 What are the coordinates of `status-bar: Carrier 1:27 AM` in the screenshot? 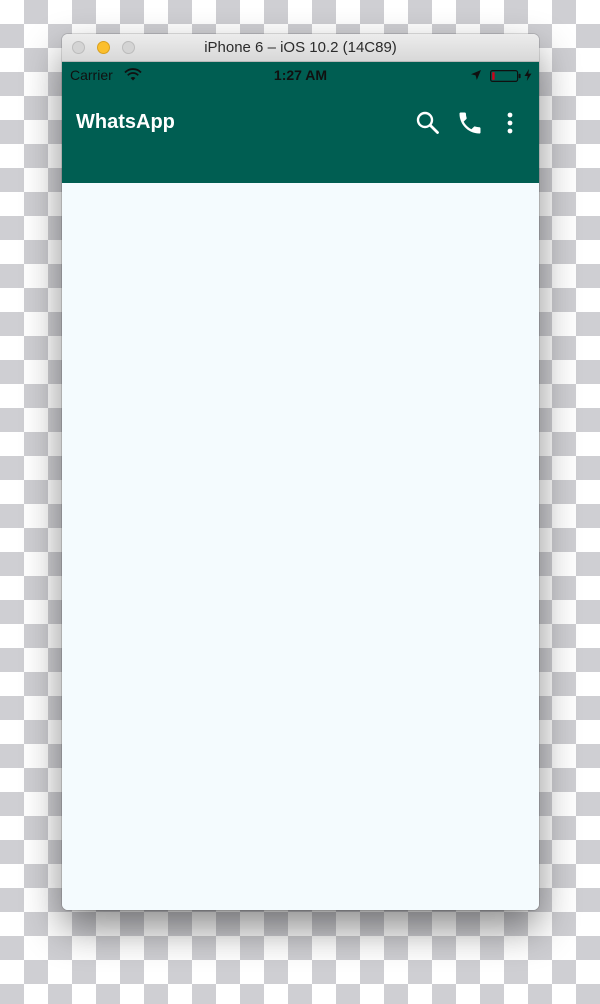 It's located at (300, 74).